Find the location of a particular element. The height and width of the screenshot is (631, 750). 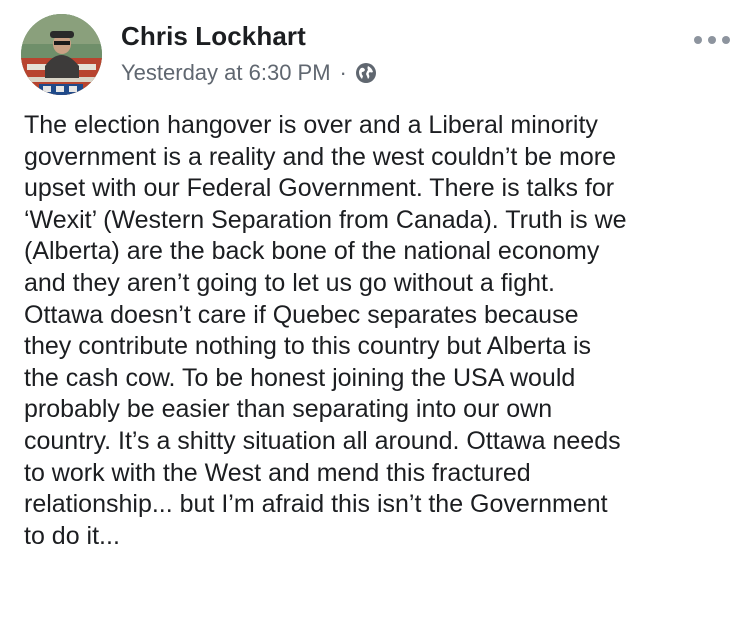

post-meta: Yesterday at 6:30 PM · is located at coordinates (249, 73).